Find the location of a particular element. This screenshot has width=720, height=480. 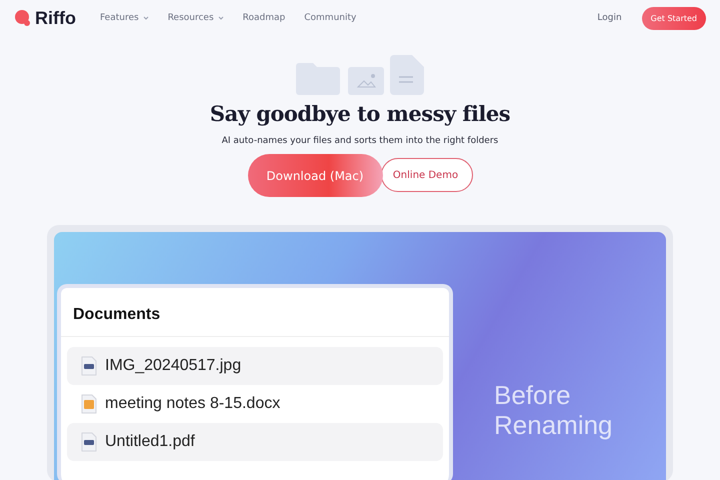

file-row: IMG_20240517.jpg is located at coordinates (255, 366).